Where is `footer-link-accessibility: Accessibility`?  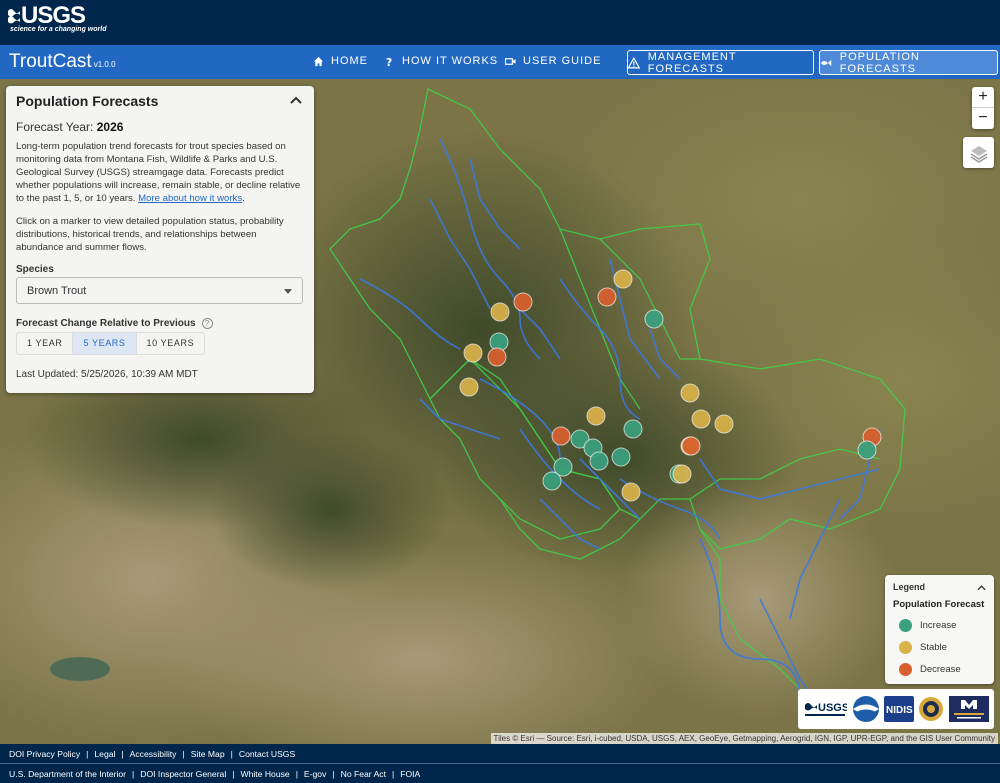
footer-link-accessibility: Accessibility is located at coordinates (153, 754).